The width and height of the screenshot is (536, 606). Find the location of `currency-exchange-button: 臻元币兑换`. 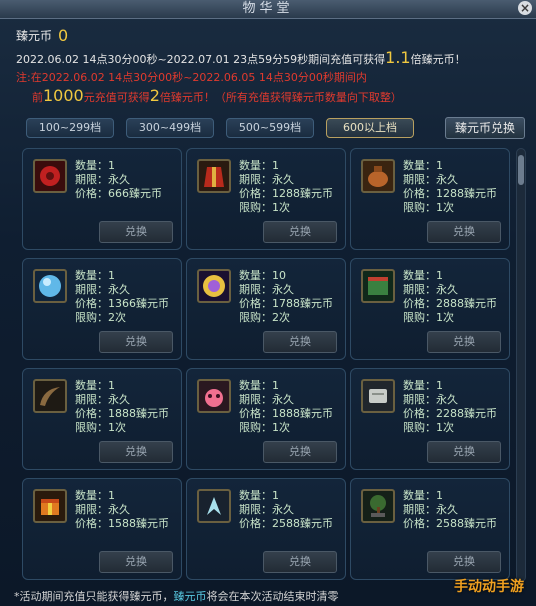

currency-exchange-button: 臻元币兑换 is located at coordinates (485, 128).